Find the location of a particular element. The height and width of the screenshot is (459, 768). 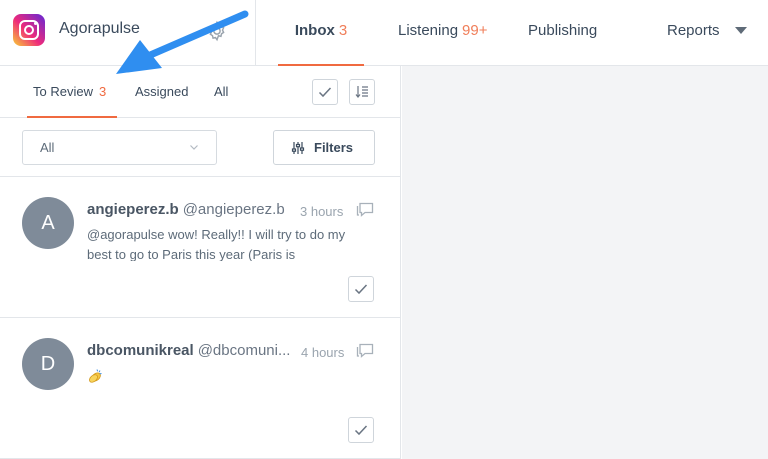

author-handle: @angieperez.b is located at coordinates (233, 209).